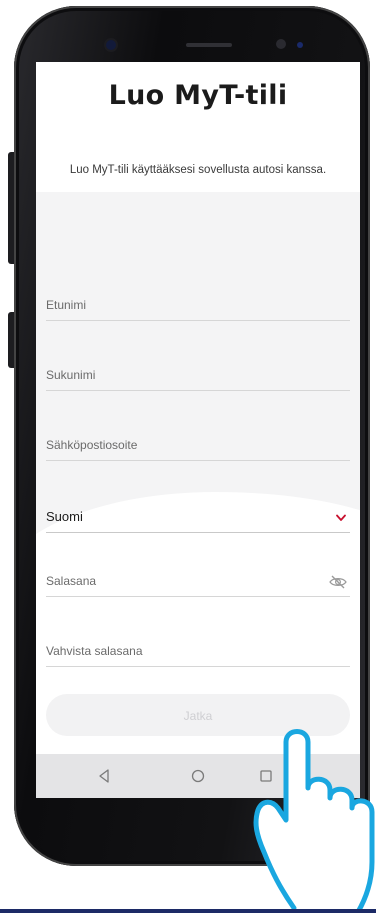 The image size is (376, 913). What do you see at coordinates (198, 581) in the screenshot?
I see `password-field: Salasana` at bounding box center [198, 581].